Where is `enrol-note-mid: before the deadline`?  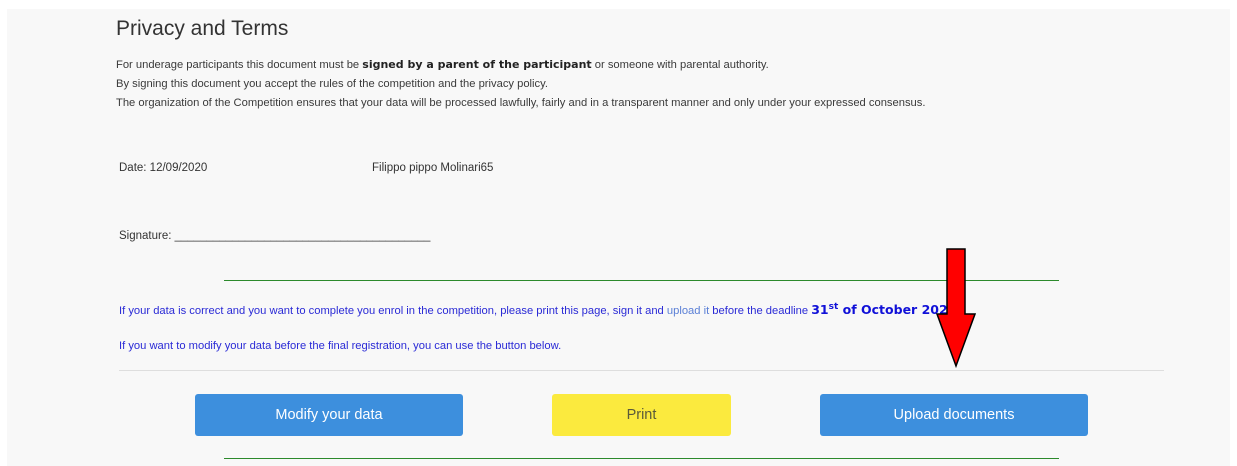
enrol-note-mid: before the deadline is located at coordinates (760, 311).